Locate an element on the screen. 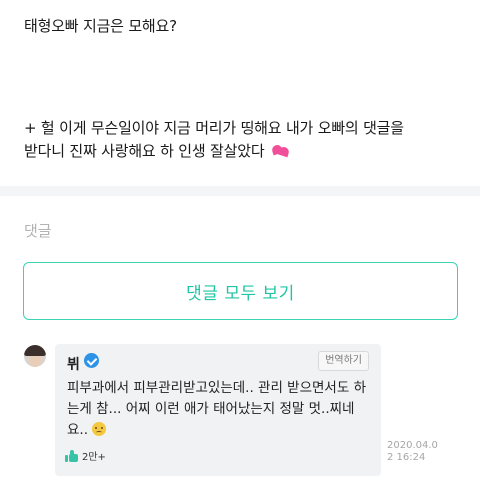 This screenshot has height=480, width=480. avatar-hair is located at coordinates (35, 350).